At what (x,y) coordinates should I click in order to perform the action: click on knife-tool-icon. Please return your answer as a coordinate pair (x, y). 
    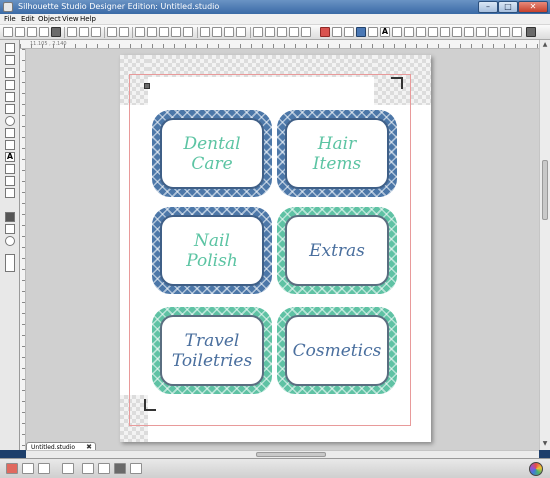
    Looking at the image, I should click on (10, 181).